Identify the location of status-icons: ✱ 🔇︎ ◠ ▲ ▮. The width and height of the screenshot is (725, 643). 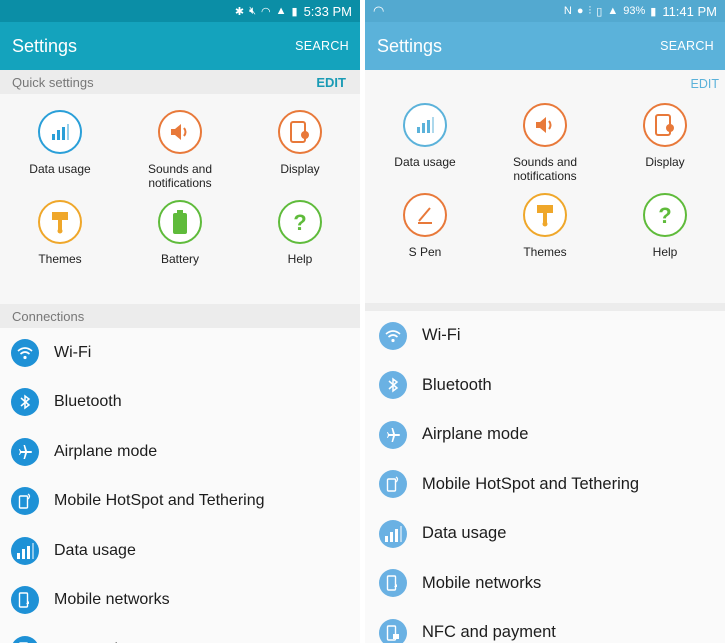
(266, 11).